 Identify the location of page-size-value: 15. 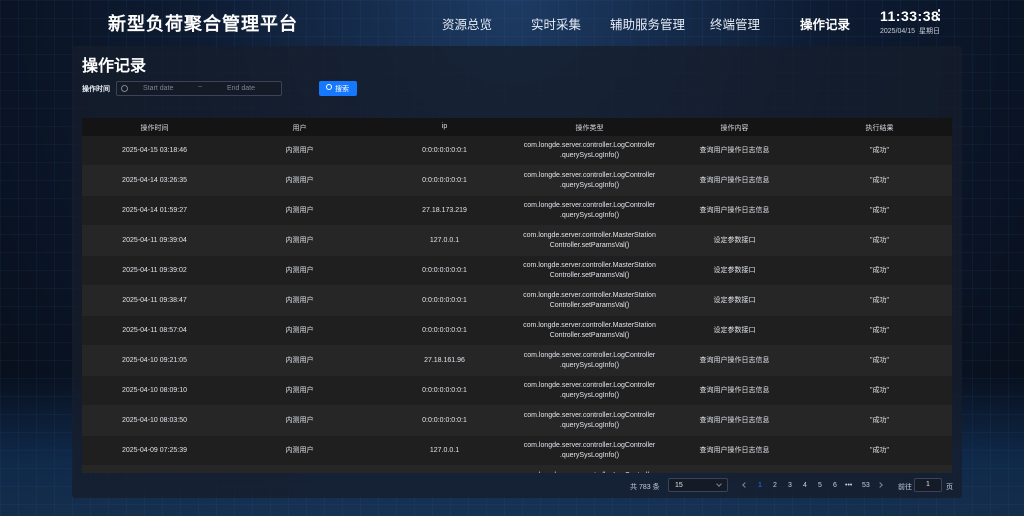
(679, 485).